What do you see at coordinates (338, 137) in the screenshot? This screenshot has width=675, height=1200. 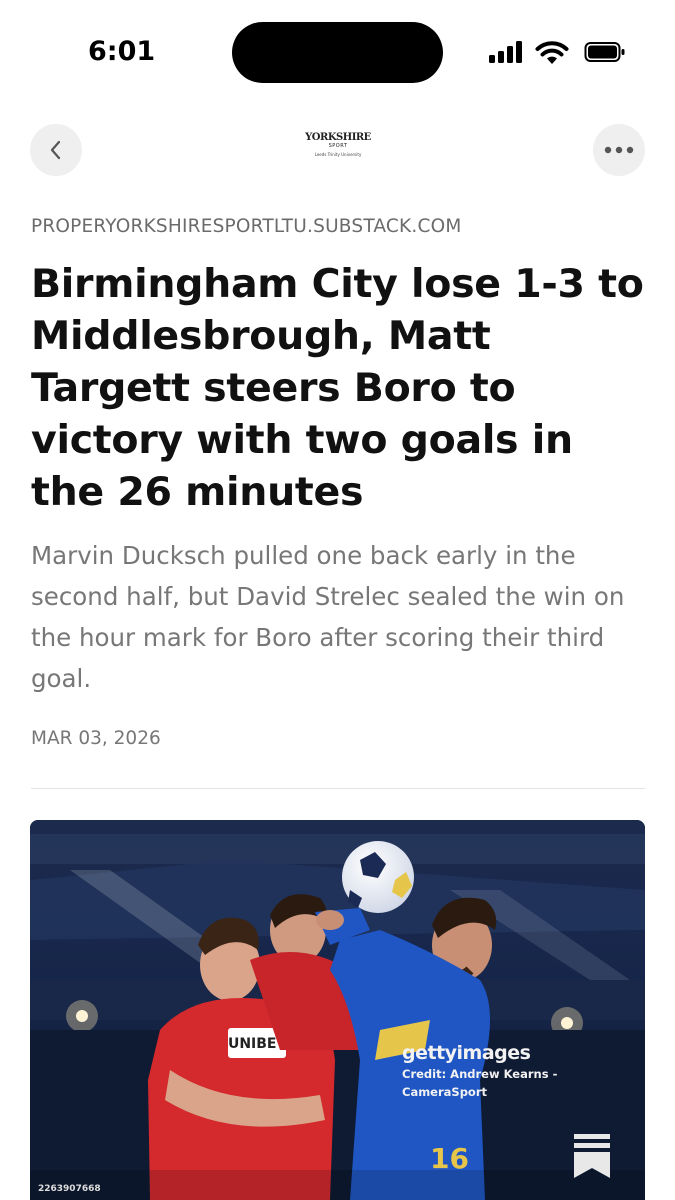 I see `logo-title: YORKSHIRE` at bounding box center [338, 137].